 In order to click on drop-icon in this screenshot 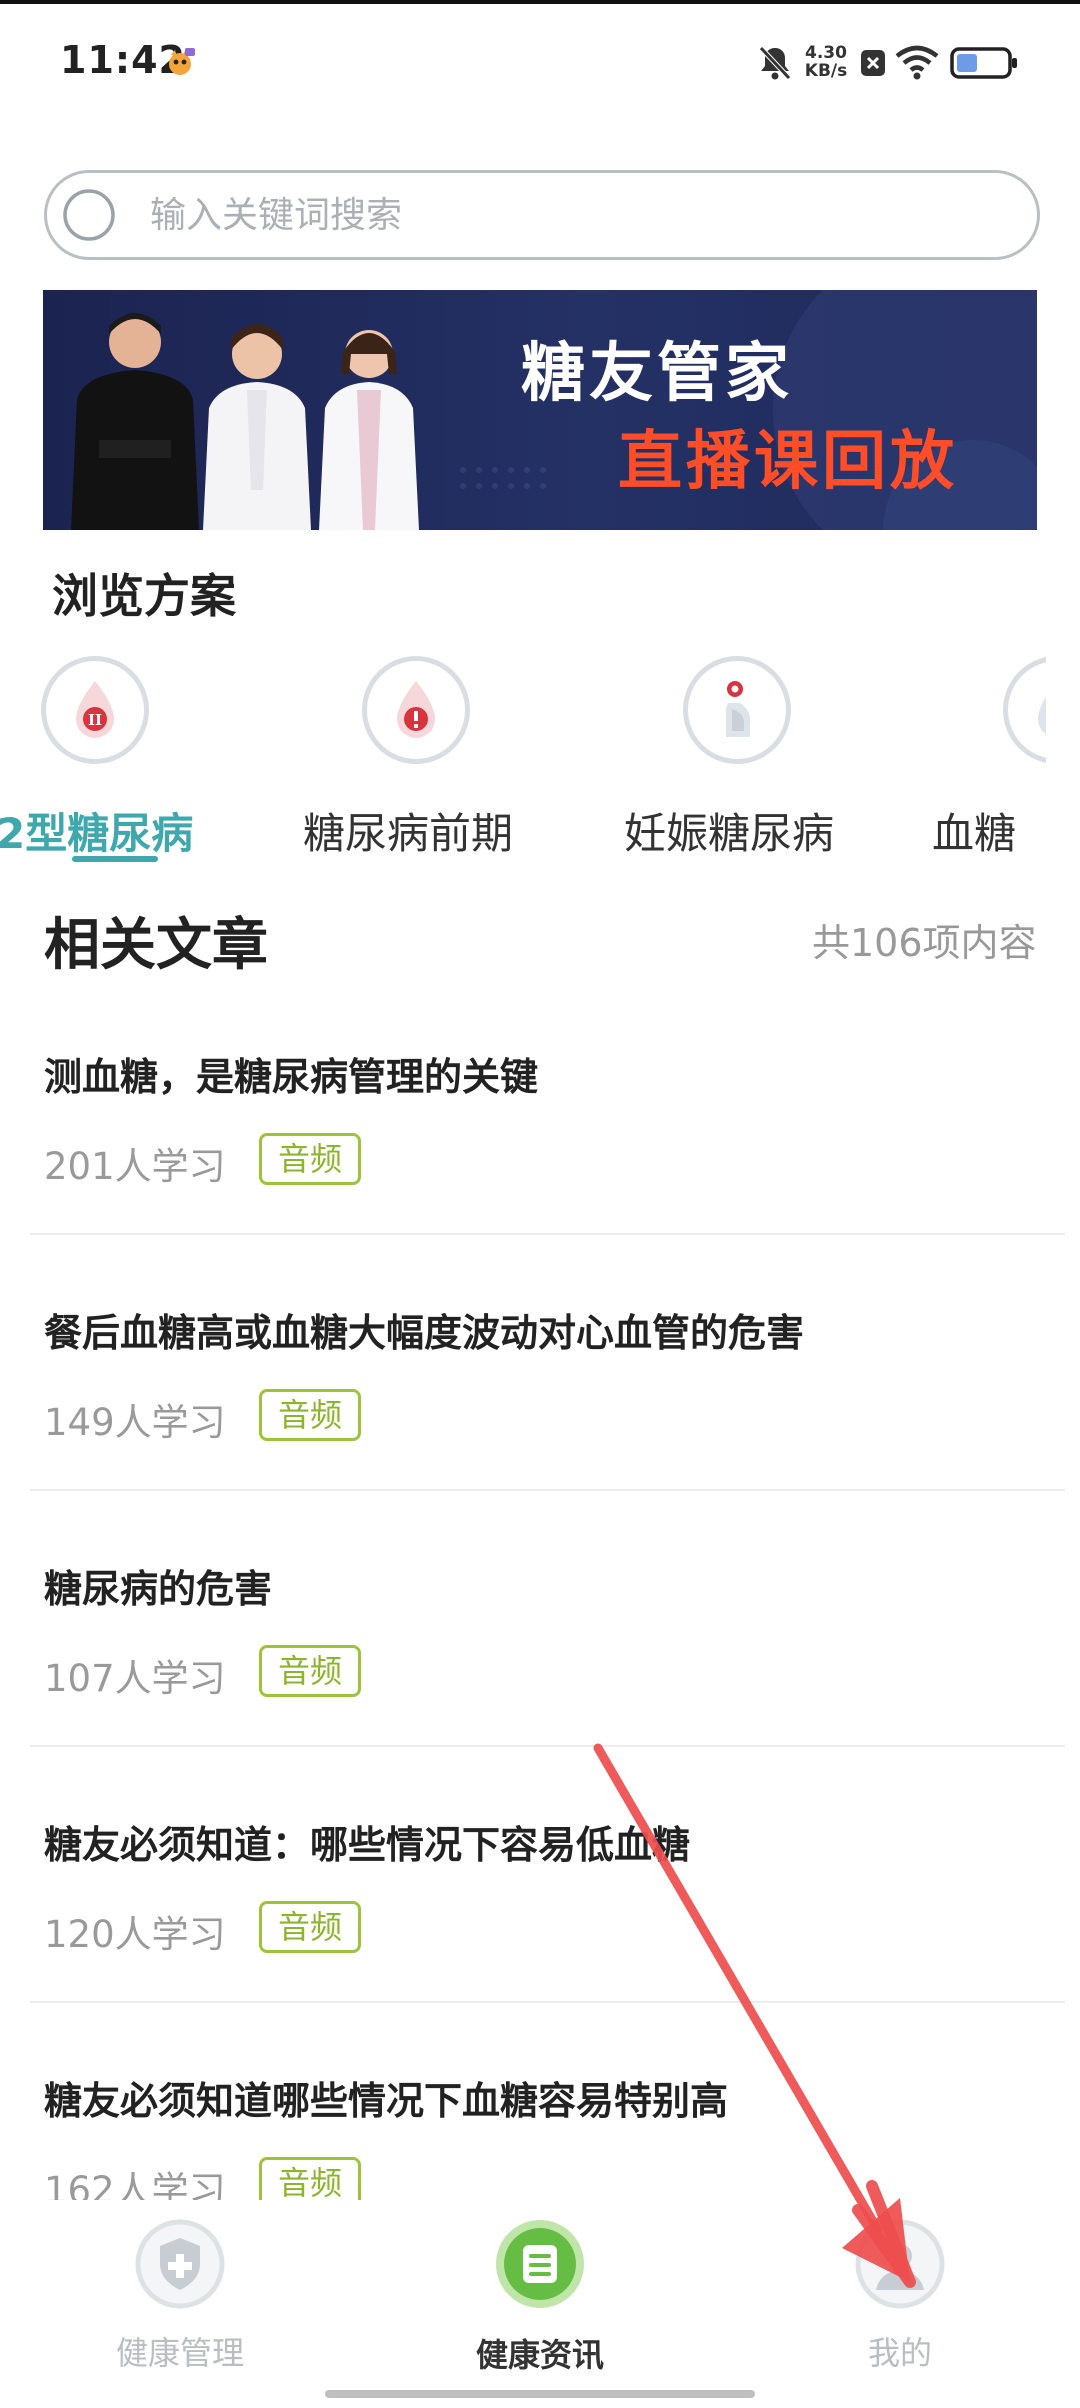, I will do `click(1042, 715)`.